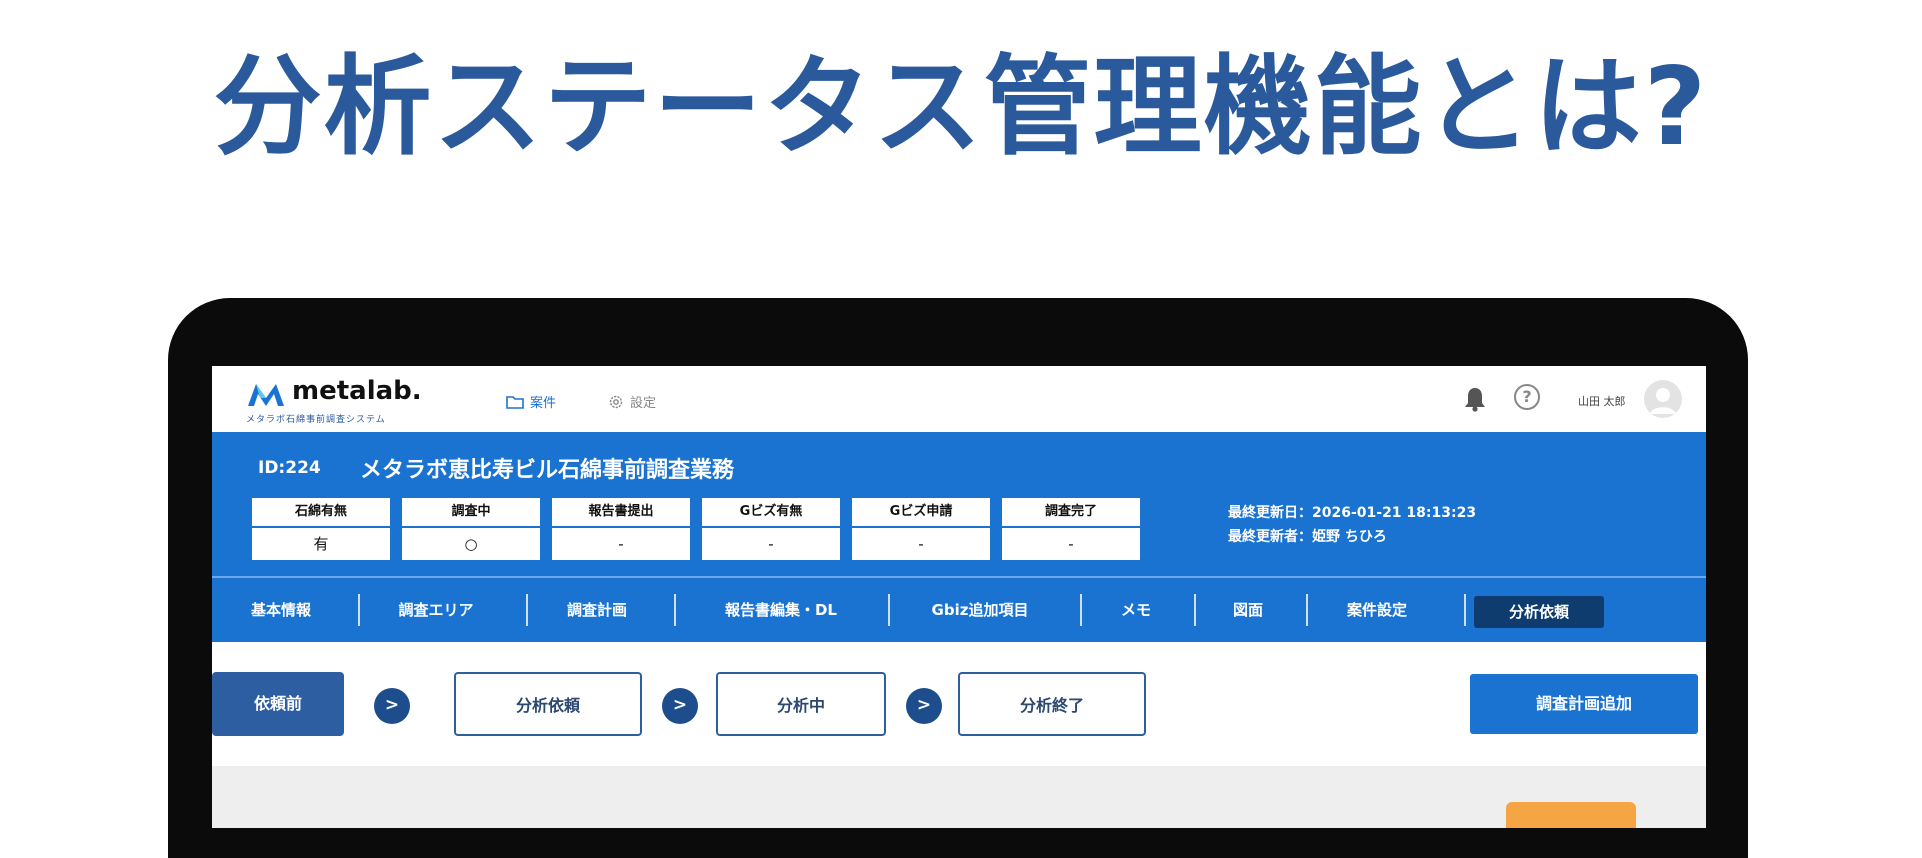  What do you see at coordinates (278, 704) in the screenshot?
I see `step-before-request: 依頼前` at bounding box center [278, 704].